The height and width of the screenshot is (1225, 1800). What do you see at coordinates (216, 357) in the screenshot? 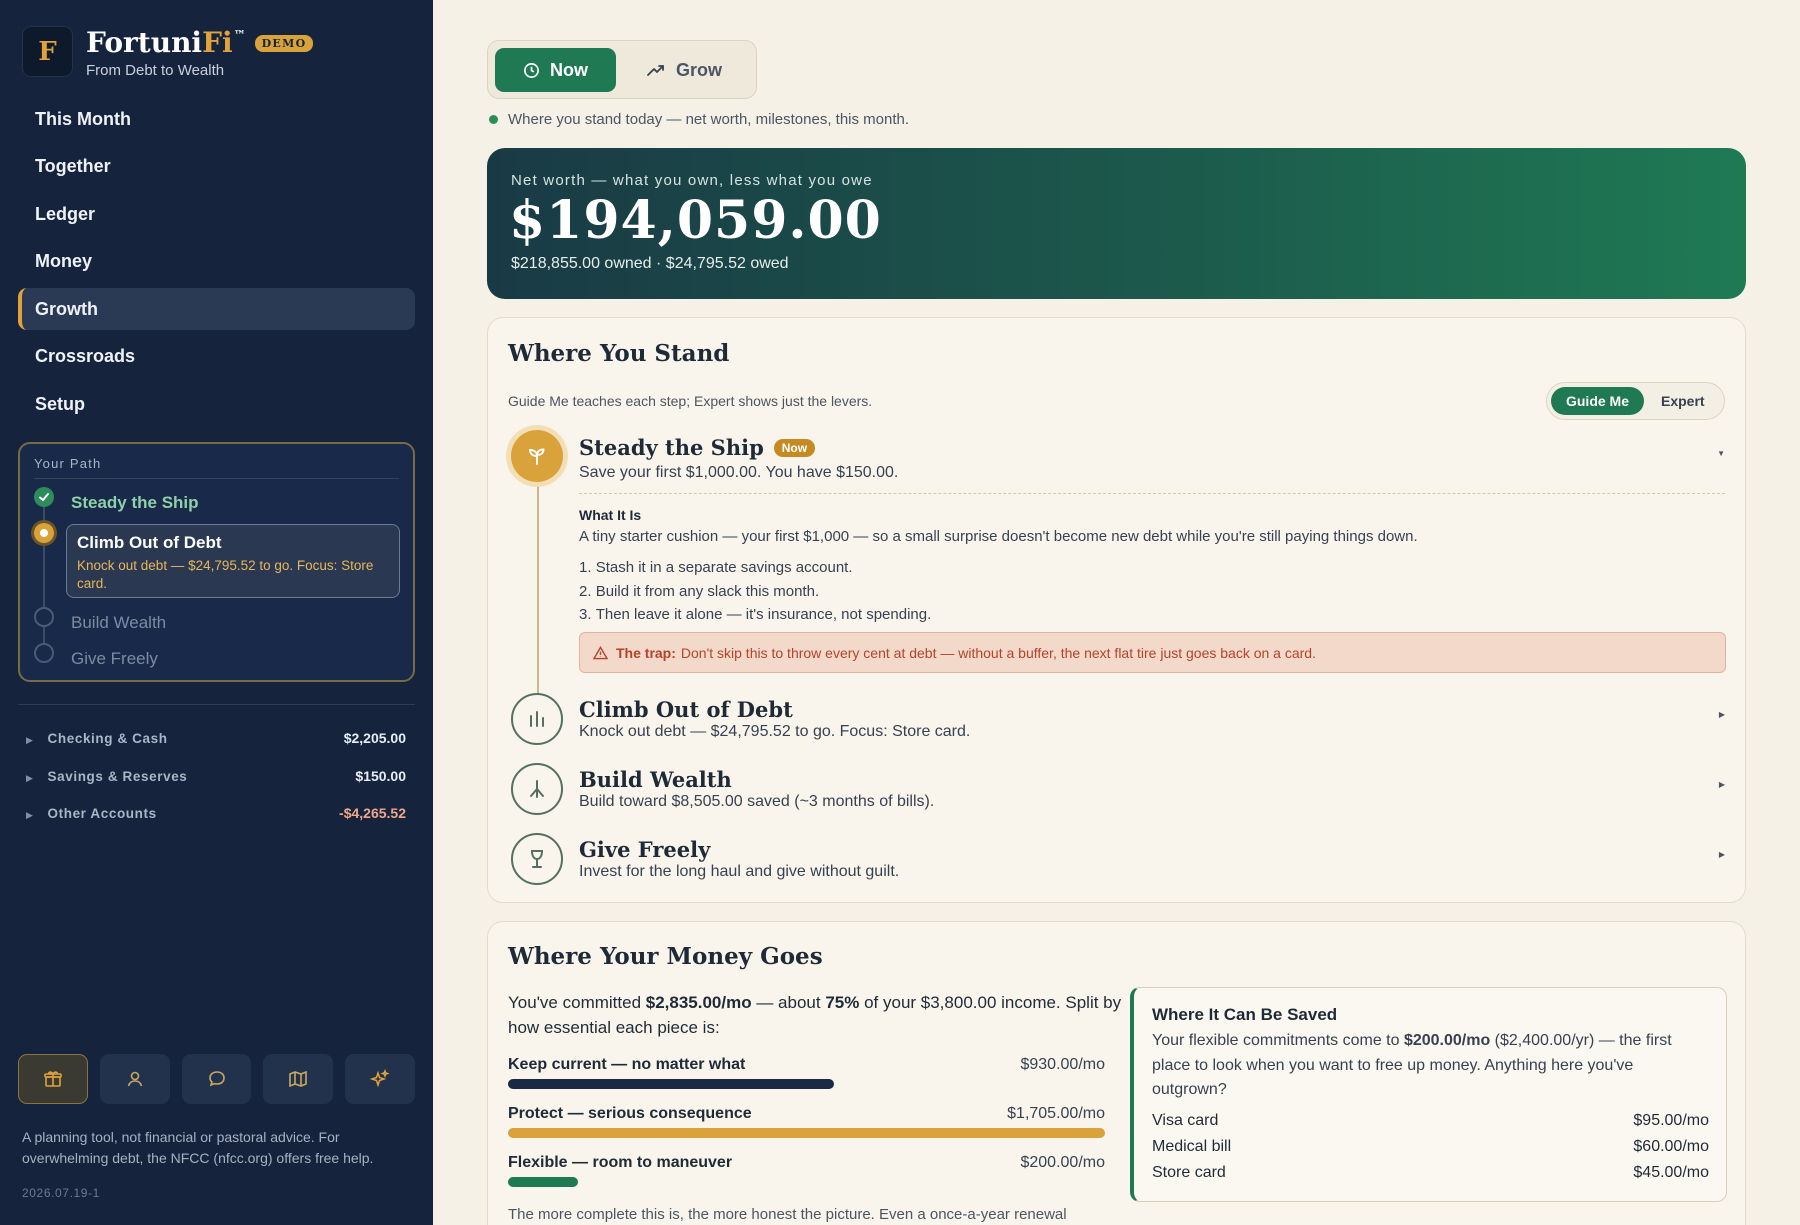
I see `nav-item-crossroads: Crossroads` at bounding box center [216, 357].